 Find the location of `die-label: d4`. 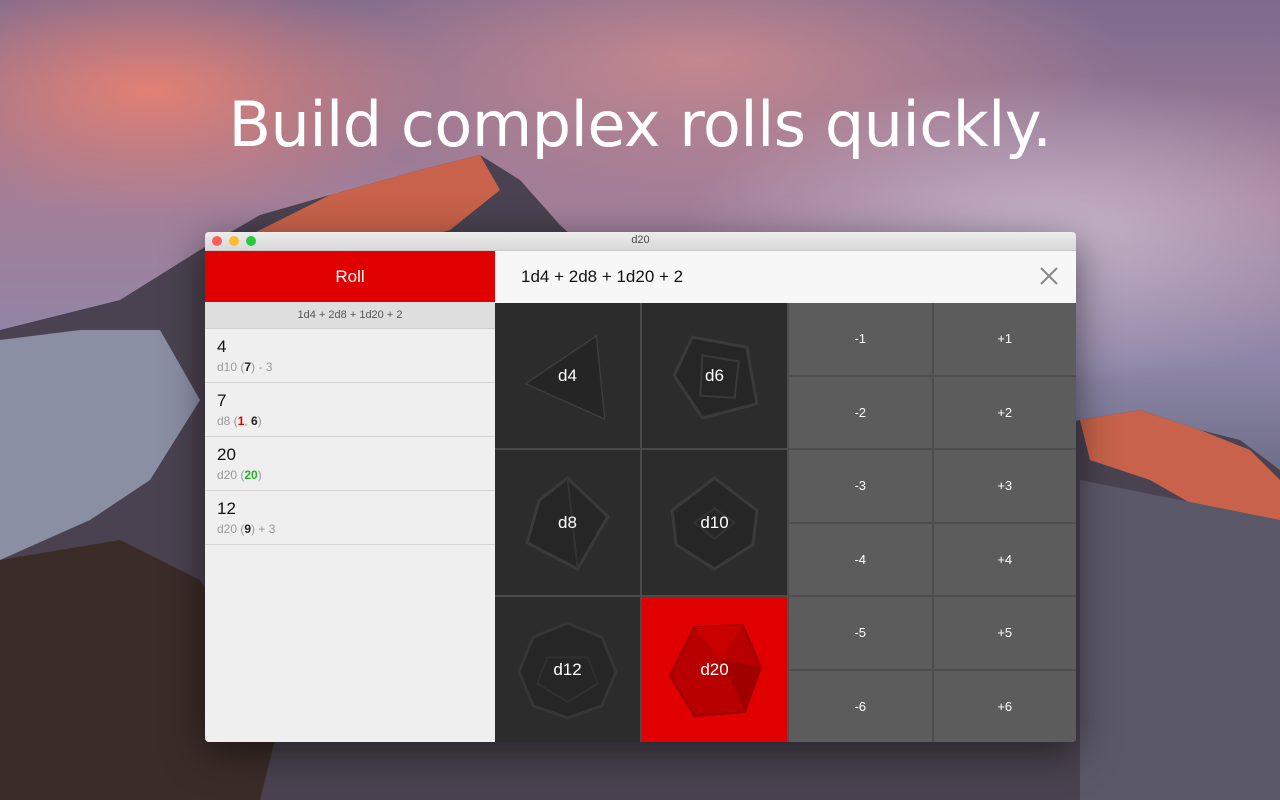

die-label: d4 is located at coordinates (567, 375).